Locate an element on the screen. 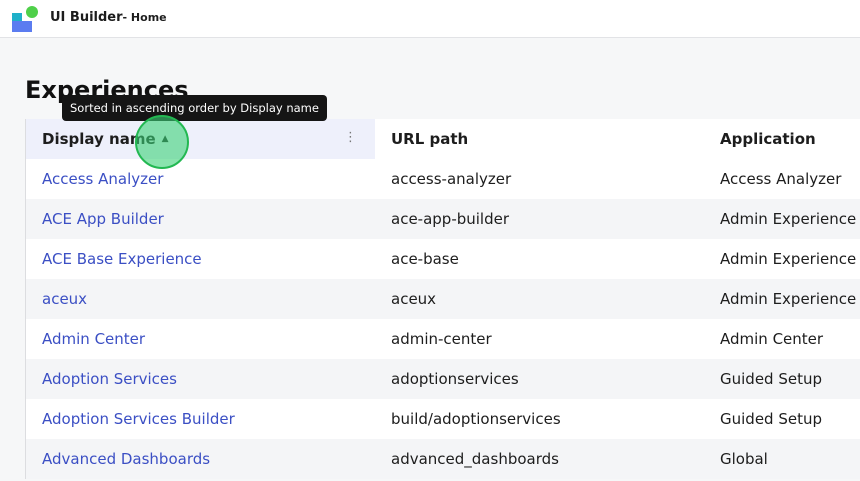 This screenshot has width=860, height=481. row-url-path: admin-center is located at coordinates (441, 339).